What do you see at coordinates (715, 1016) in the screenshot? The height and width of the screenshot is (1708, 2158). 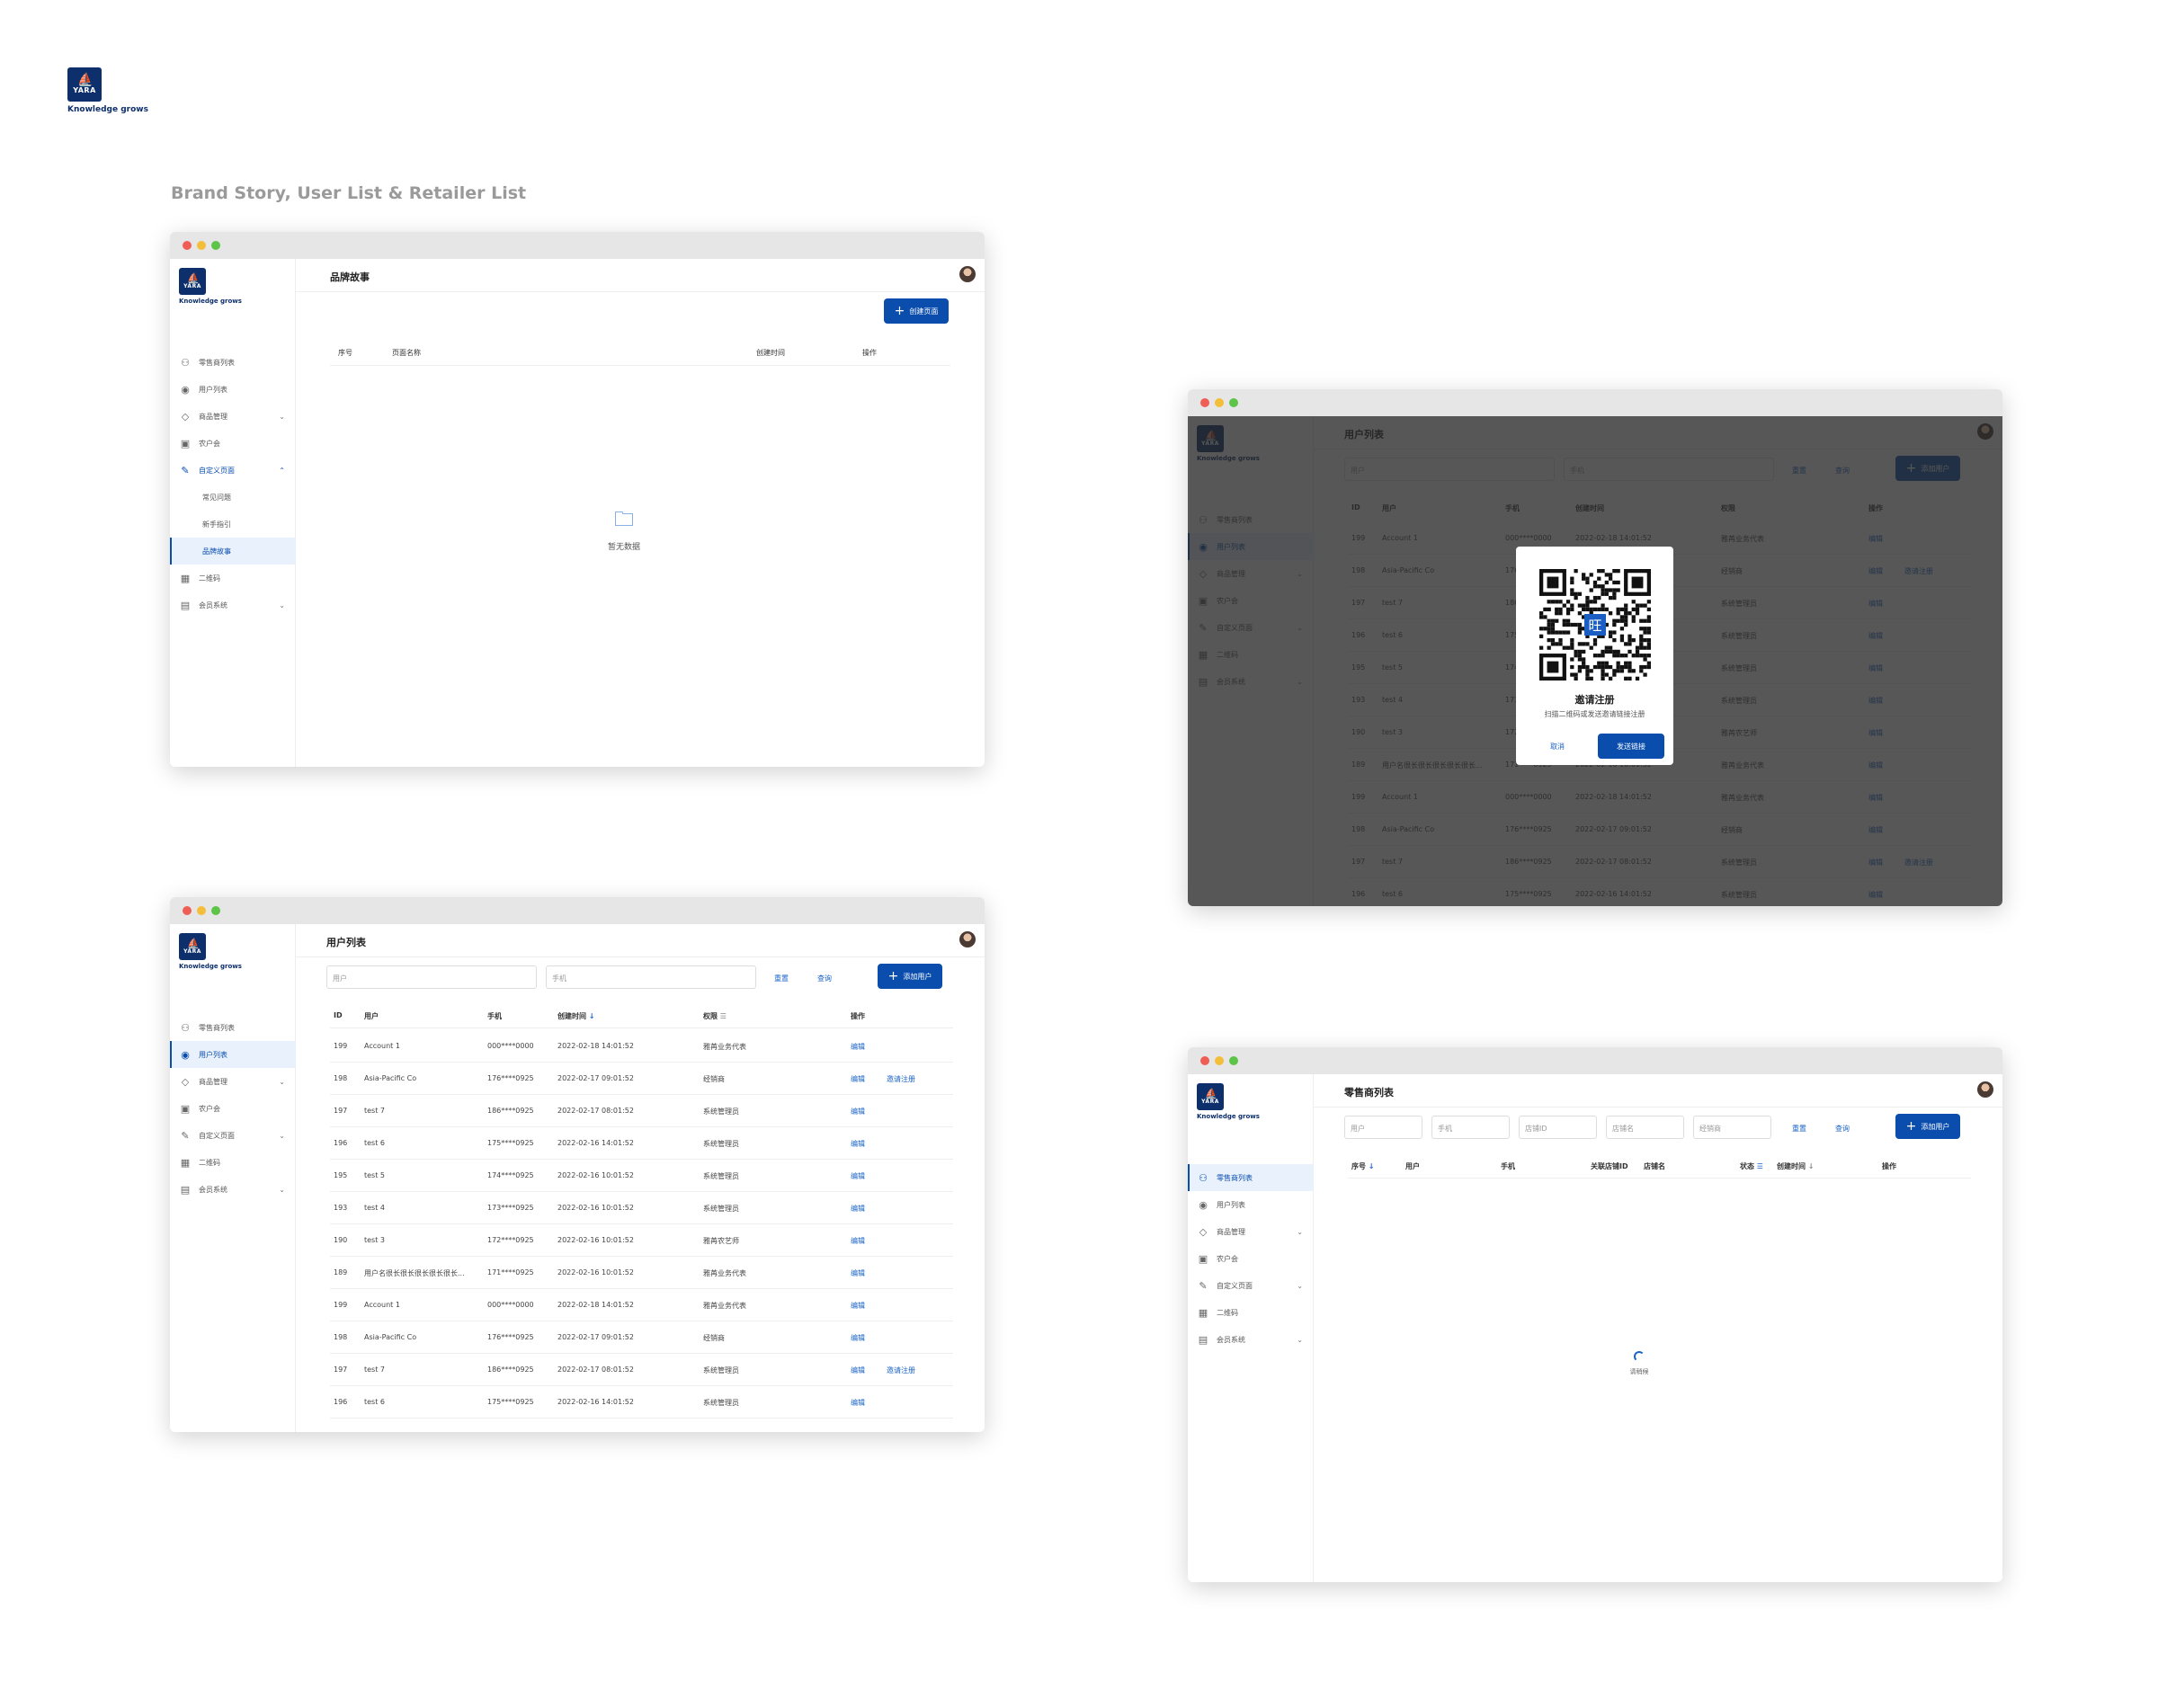 I see `column-header-role: 权限 ☰` at bounding box center [715, 1016].